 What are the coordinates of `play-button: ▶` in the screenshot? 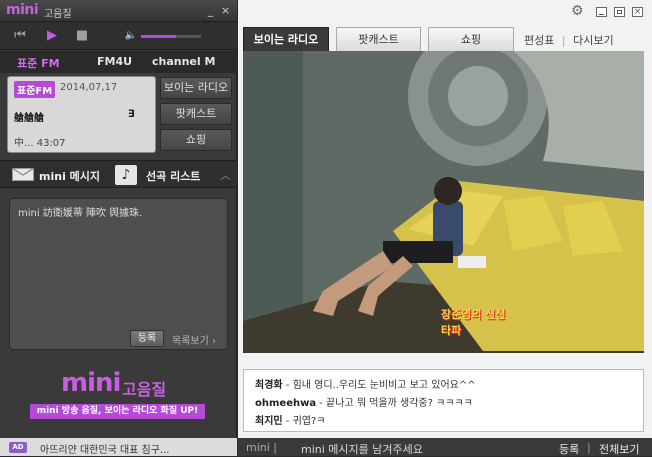 It's located at (52, 36).